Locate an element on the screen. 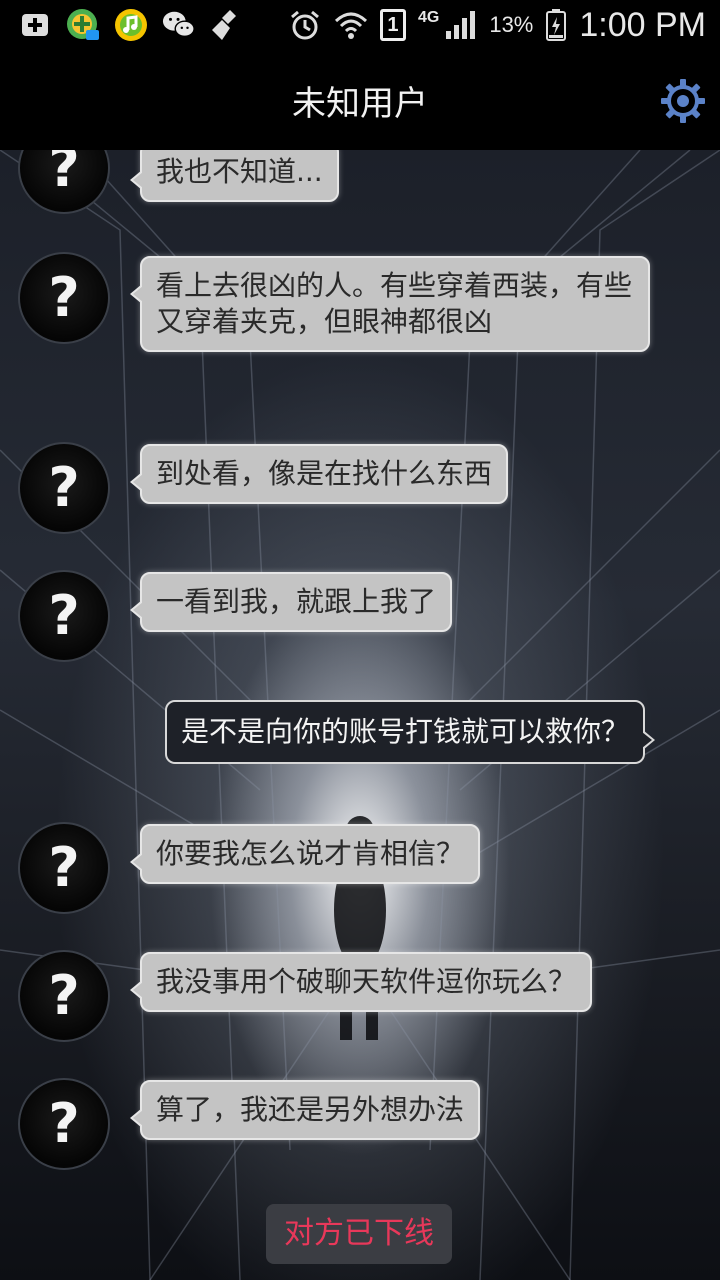 This screenshot has height=1280, width=720. battery-percent: 13% is located at coordinates (511, 24).